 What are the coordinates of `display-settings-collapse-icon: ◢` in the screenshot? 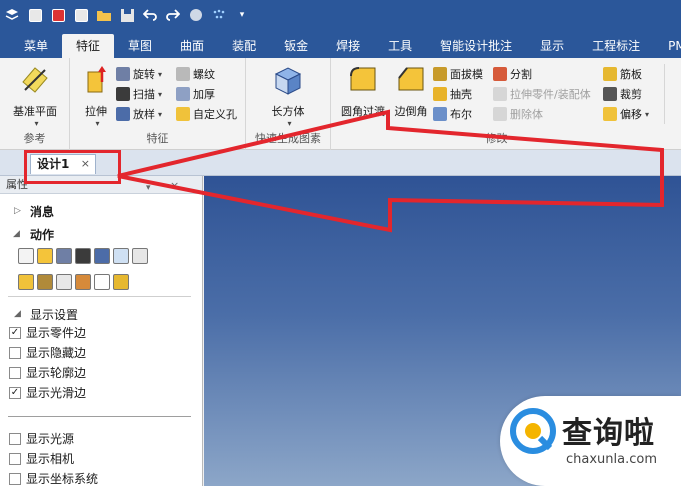 It's located at (17, 314).